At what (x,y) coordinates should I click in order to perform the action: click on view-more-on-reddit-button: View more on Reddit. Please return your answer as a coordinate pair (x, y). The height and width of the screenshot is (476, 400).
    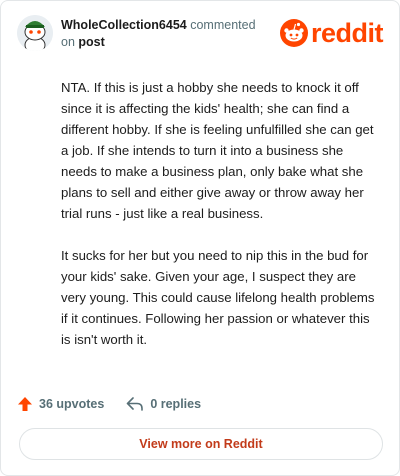
    Looking at the image, I should click on (201, 444).